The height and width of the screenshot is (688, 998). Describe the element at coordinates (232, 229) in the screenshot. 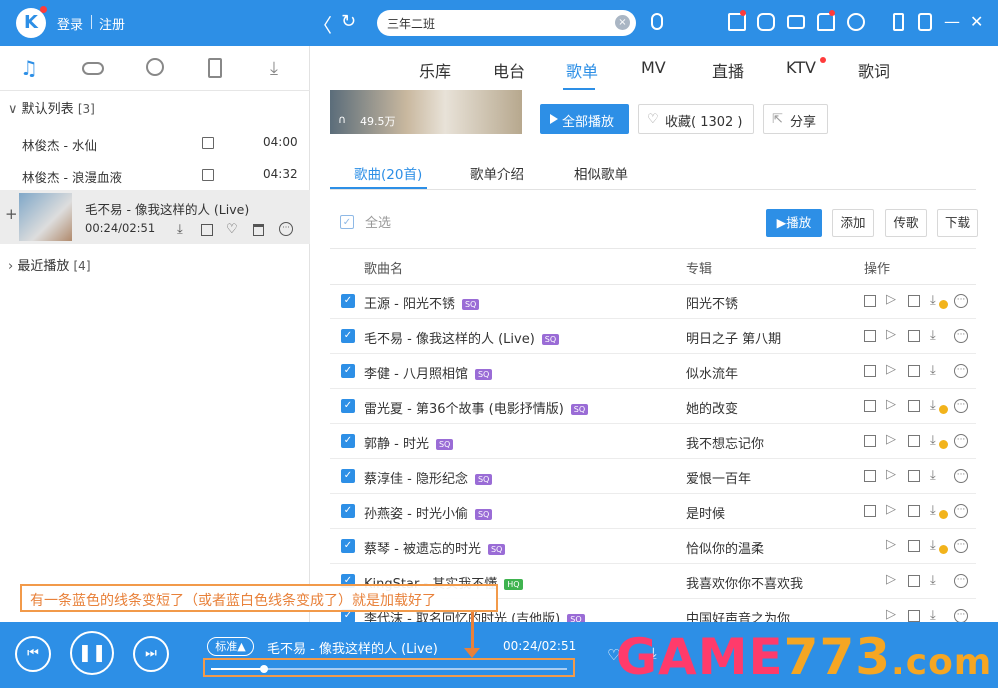

I see `heart-icon: ♡` at that location.